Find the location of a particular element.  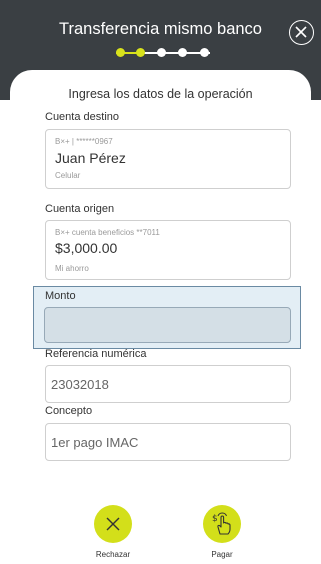

progress-stepper is located at coordinates (164, 53).